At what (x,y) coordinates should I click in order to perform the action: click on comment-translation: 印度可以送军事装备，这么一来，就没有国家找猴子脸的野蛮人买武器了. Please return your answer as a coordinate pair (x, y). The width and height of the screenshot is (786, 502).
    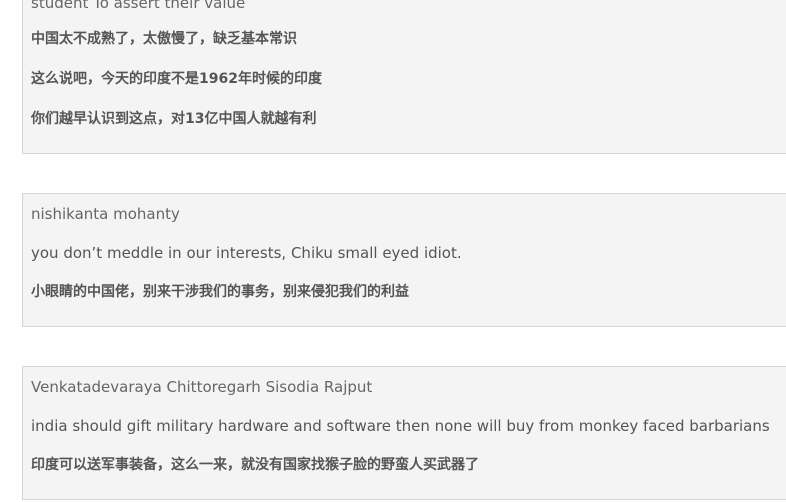
    Looking at the image, I should click on (255, 465).